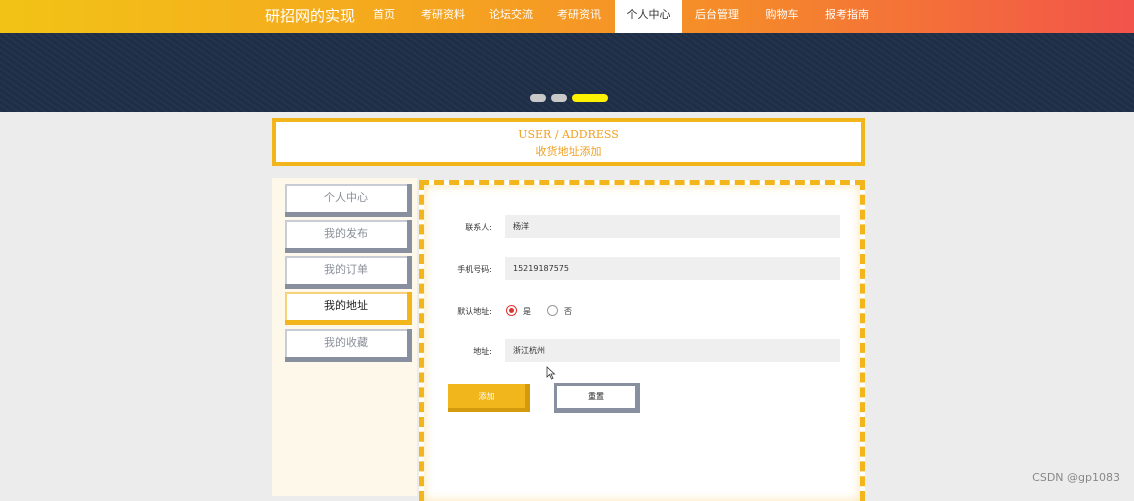  What do you see at coordinates (384, 16) in the screenshot?
I see `nav-item-home: 首页` at bounding box center [384, 16].